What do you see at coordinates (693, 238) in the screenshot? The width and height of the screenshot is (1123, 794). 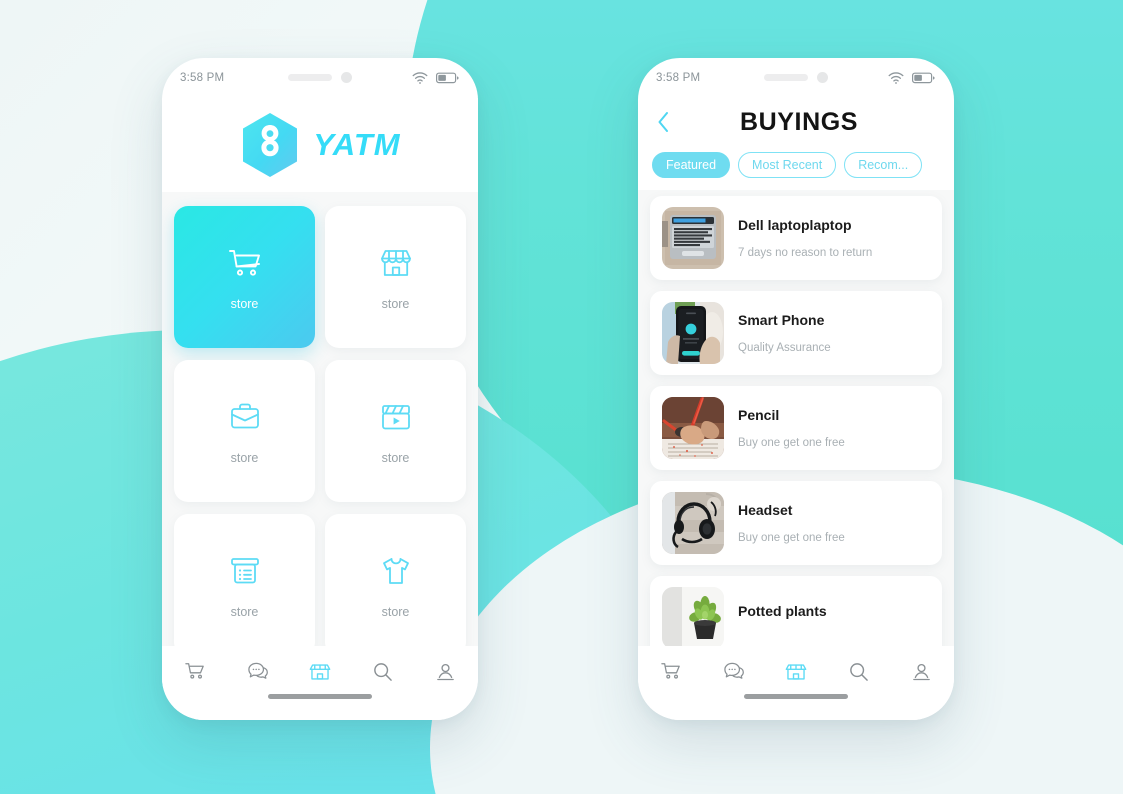 I see `laptop-photo` at bounding box center [693, 238].